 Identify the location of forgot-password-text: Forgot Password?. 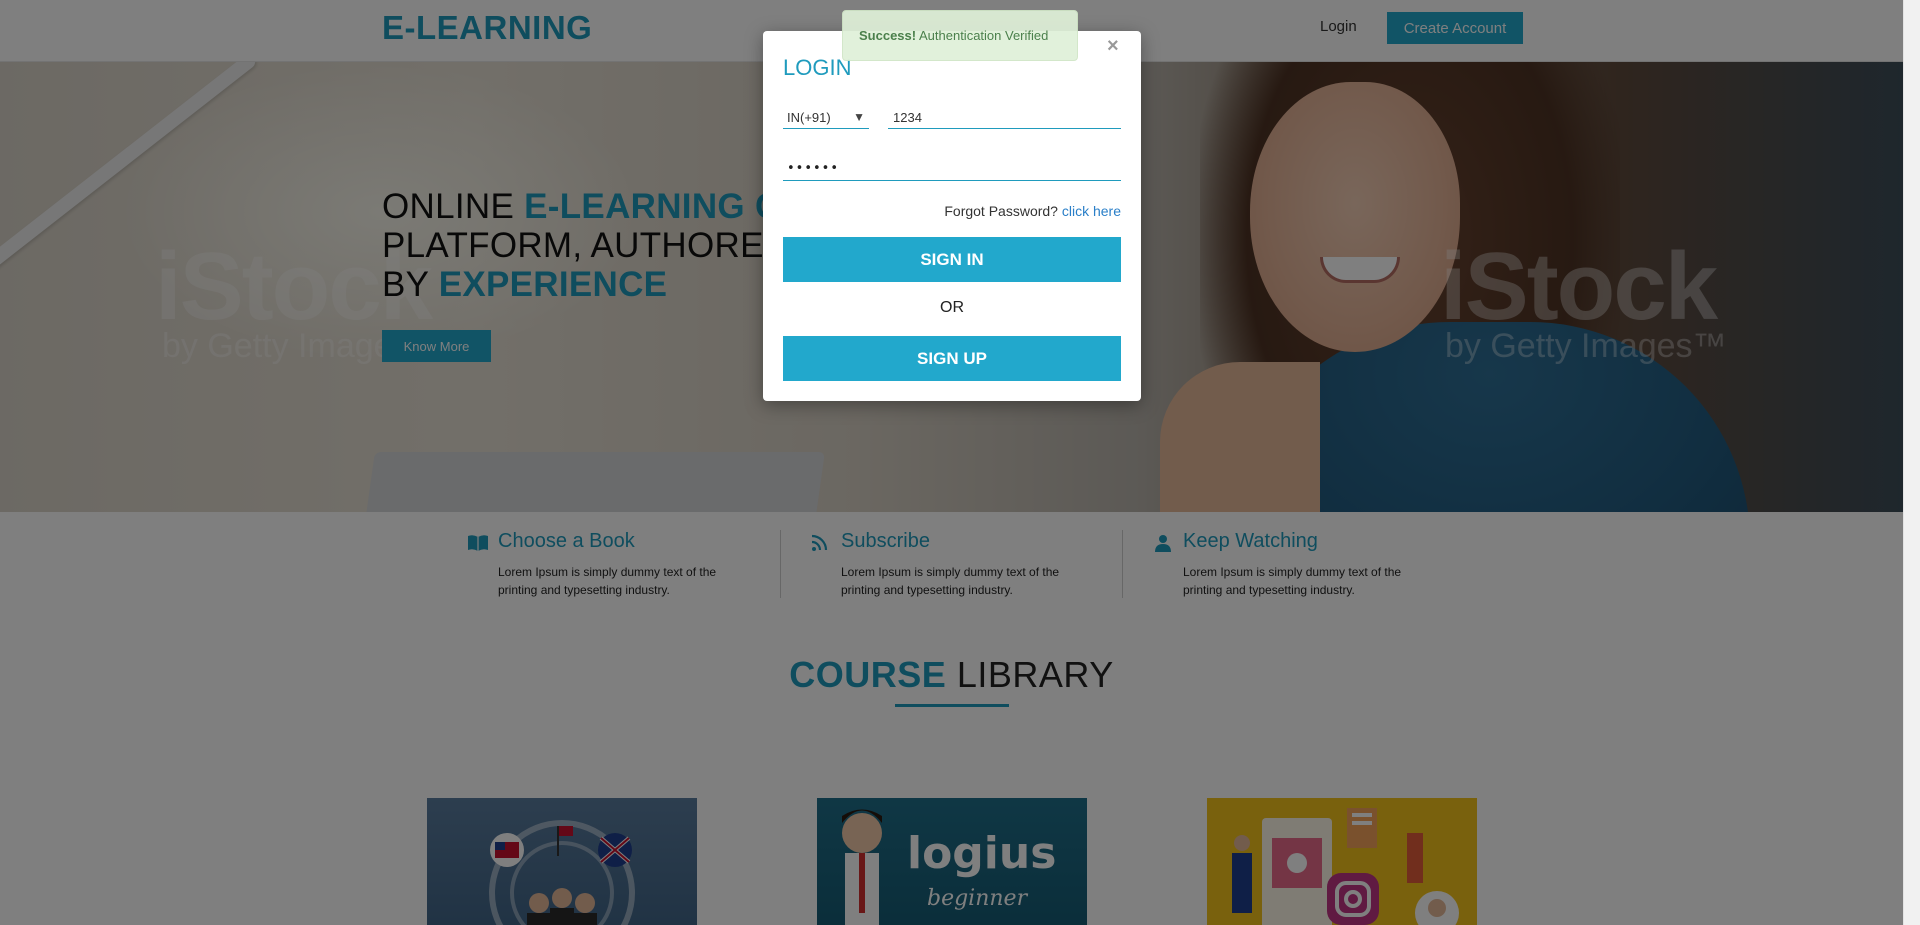
(1003, 211).